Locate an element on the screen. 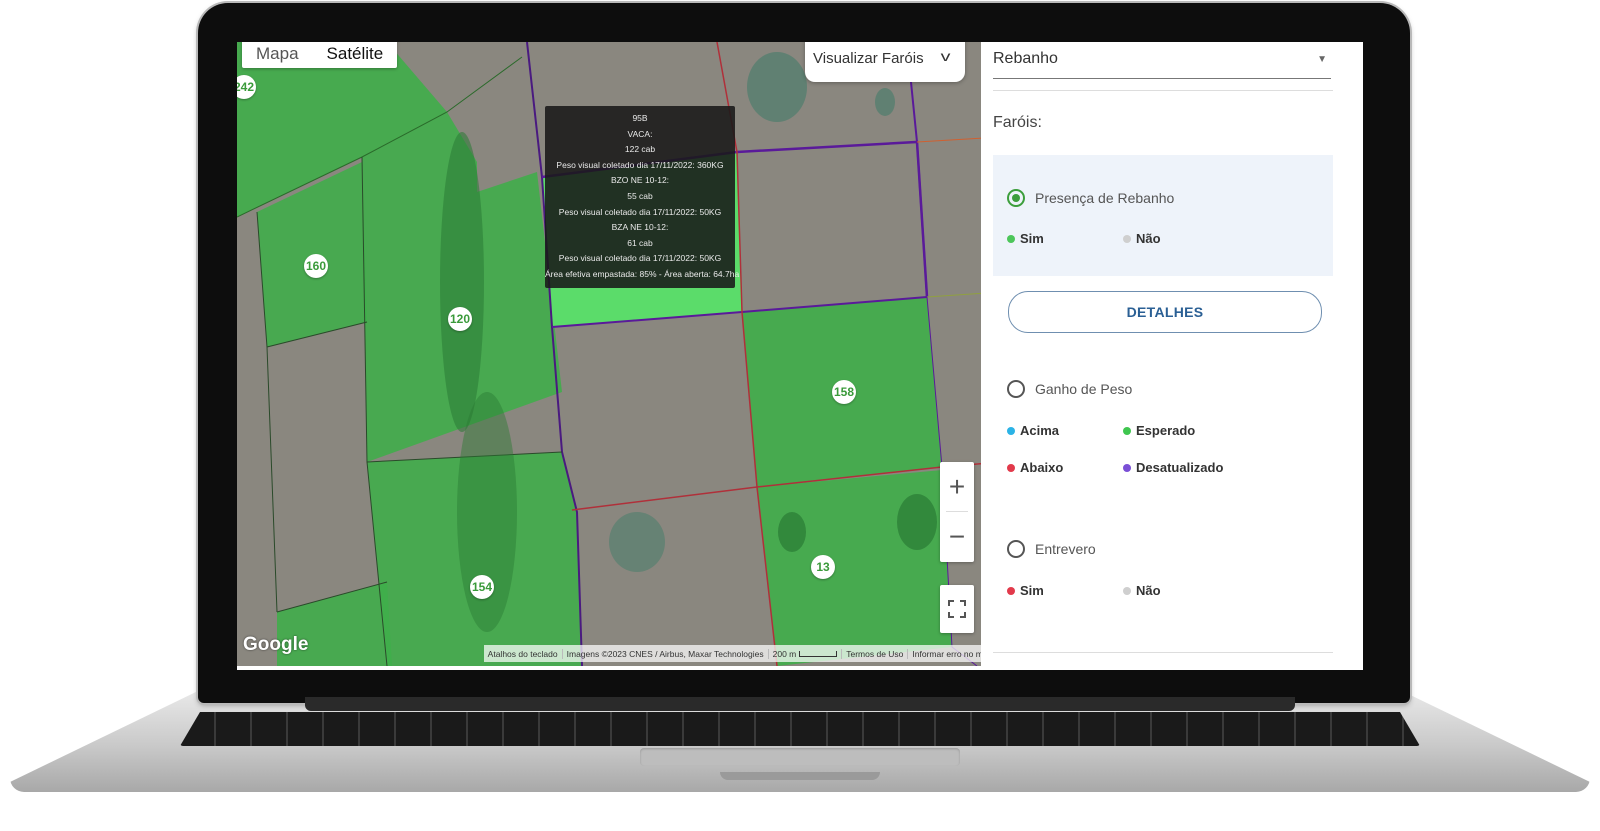  entrevero-radio-row: Entrevero is located at coordinates (1051, 549).